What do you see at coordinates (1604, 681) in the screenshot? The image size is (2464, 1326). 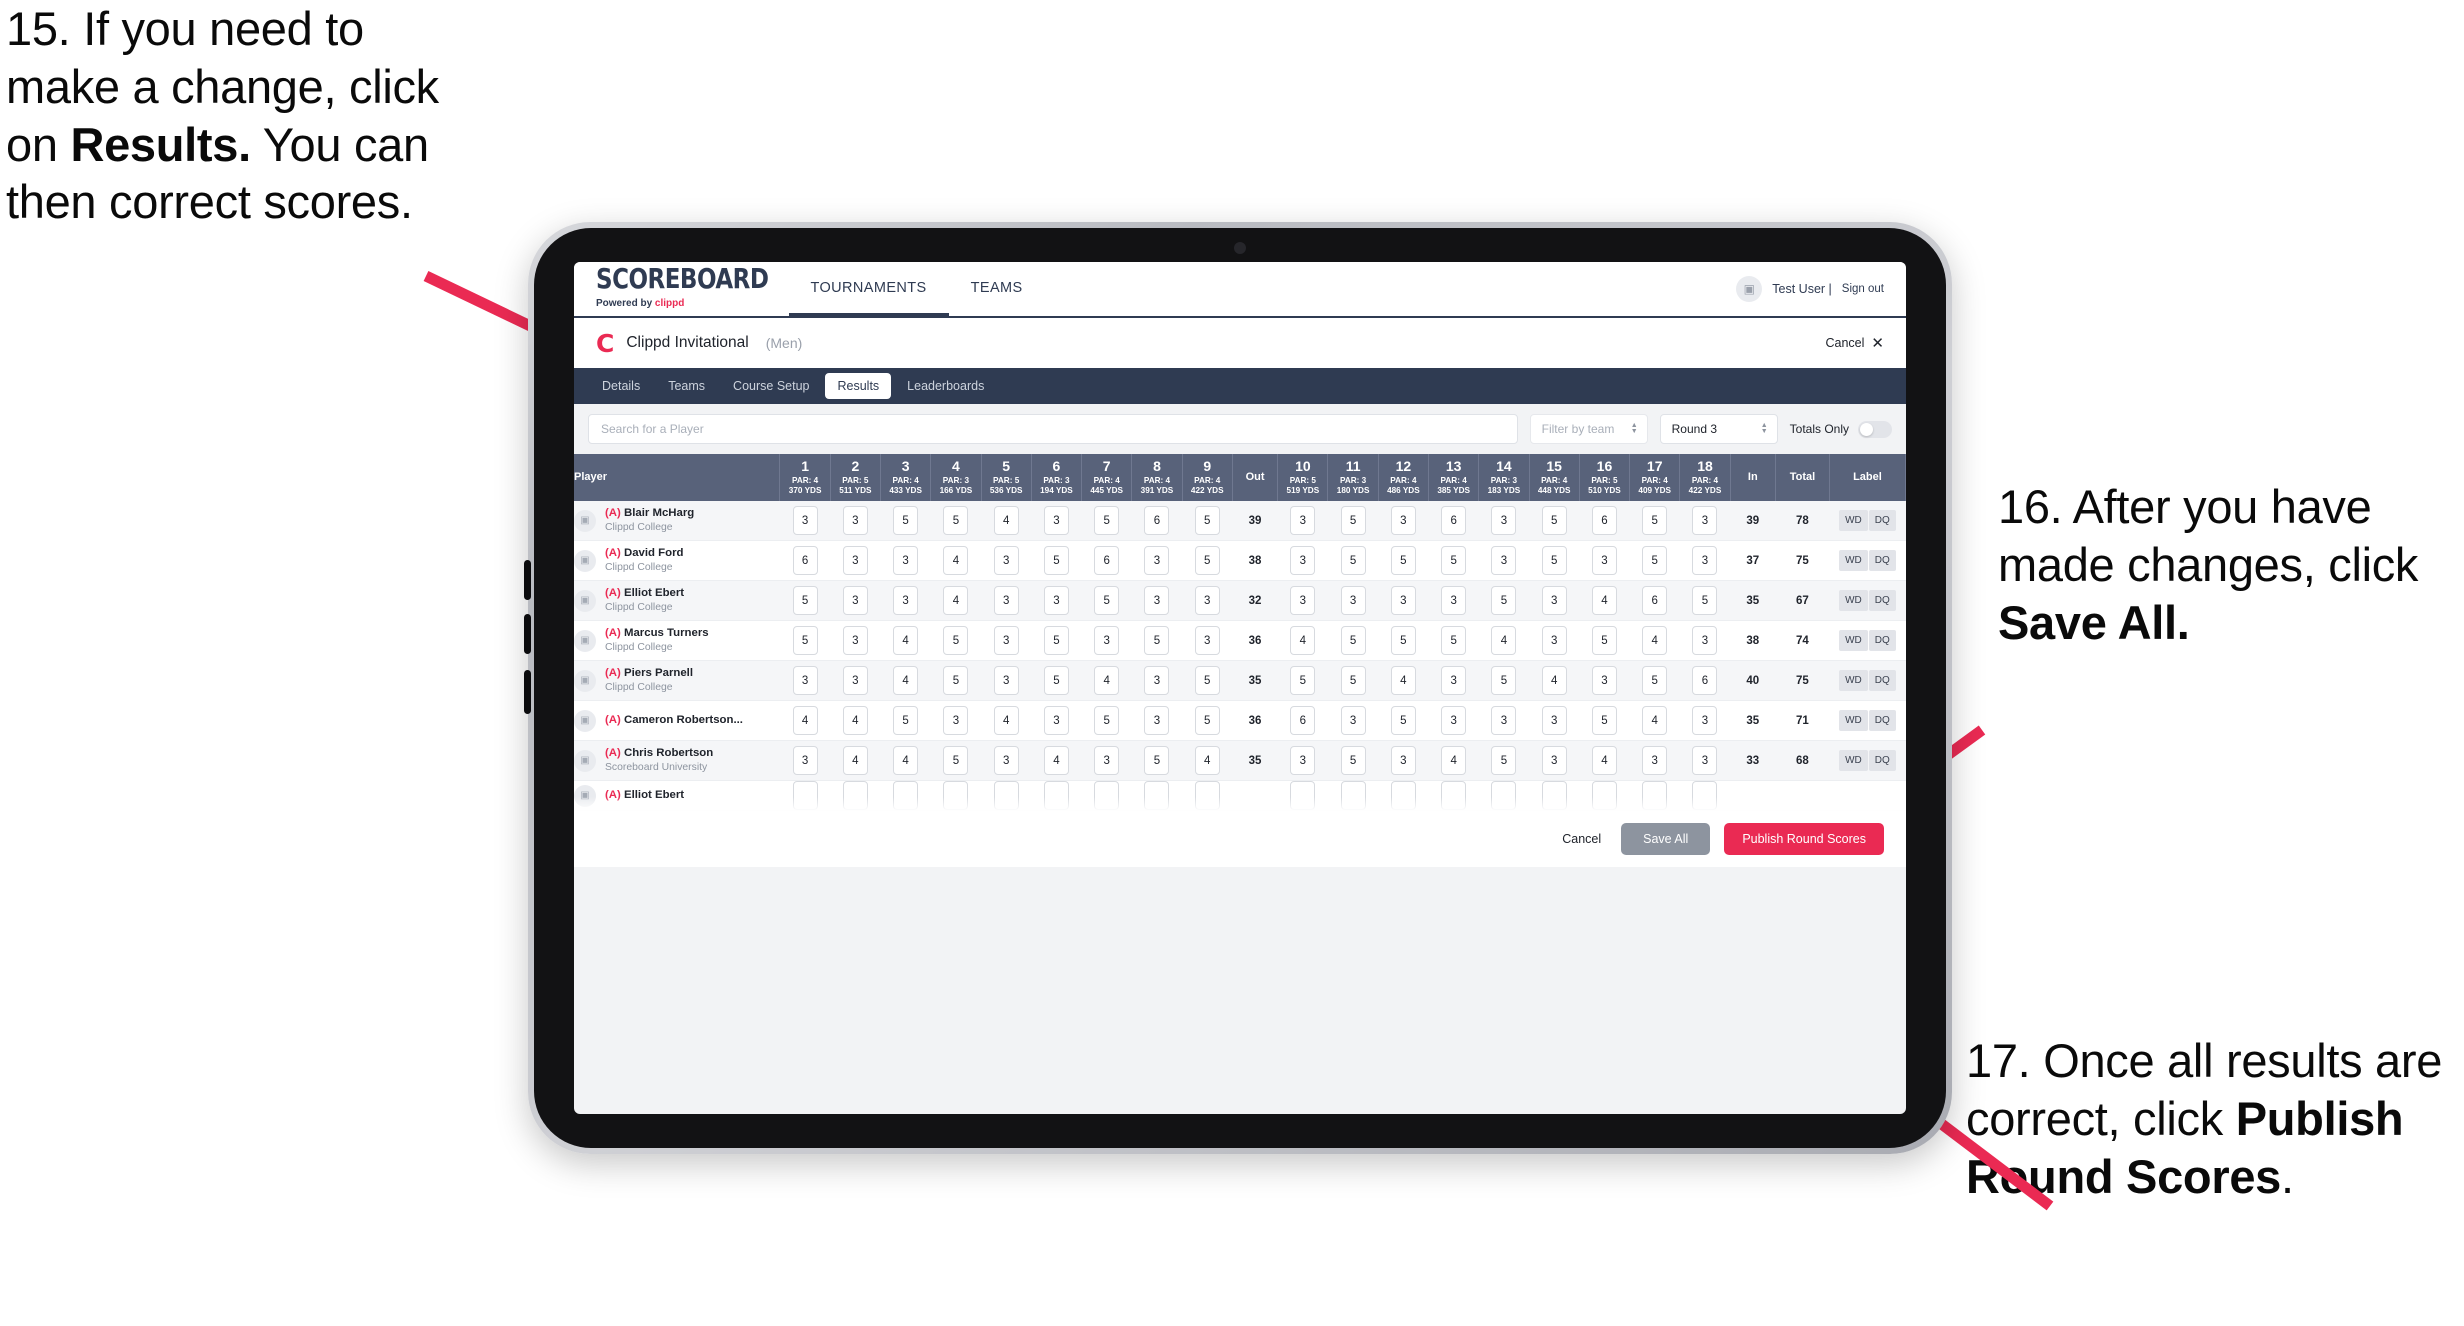 I see `score-cell-hole-16: 3` at bounding box center [1604, 681].